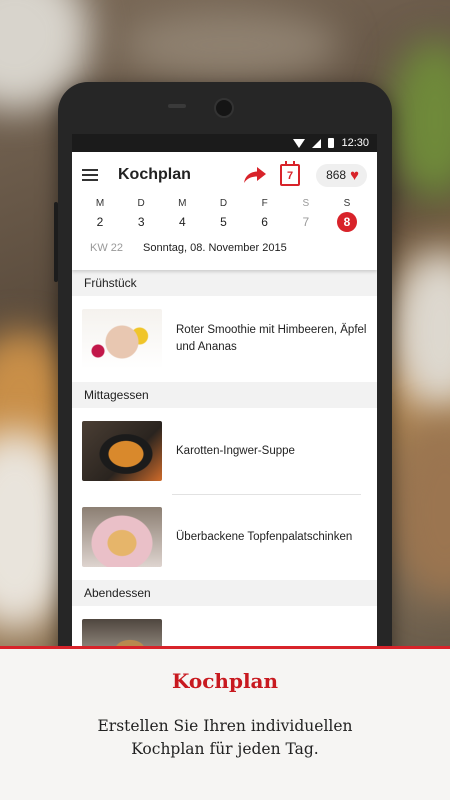 This screenshot has width=450, height=800. Describe the element at coordinates (122, 451) in the screenshot. I see `recipe-image-soup` at that location.